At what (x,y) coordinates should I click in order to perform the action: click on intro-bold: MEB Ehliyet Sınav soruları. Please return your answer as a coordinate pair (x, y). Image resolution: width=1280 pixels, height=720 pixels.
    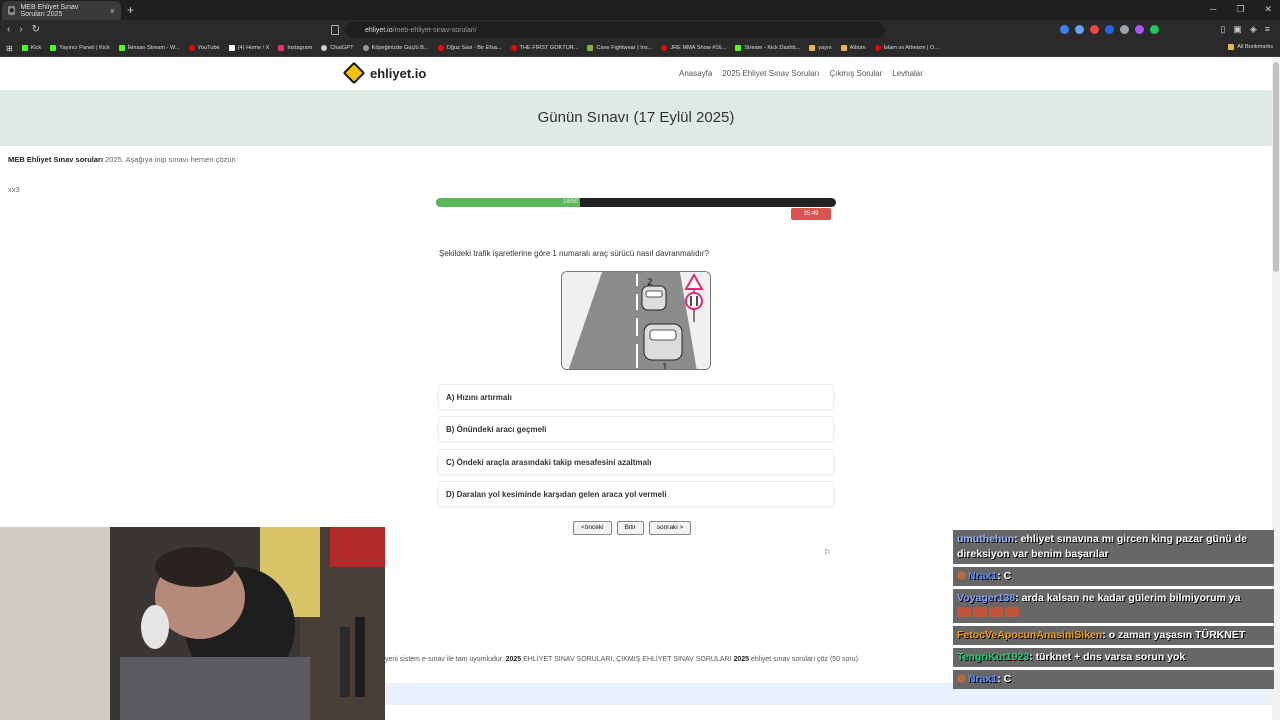
    Looking at the image, I should click on (56, 159).